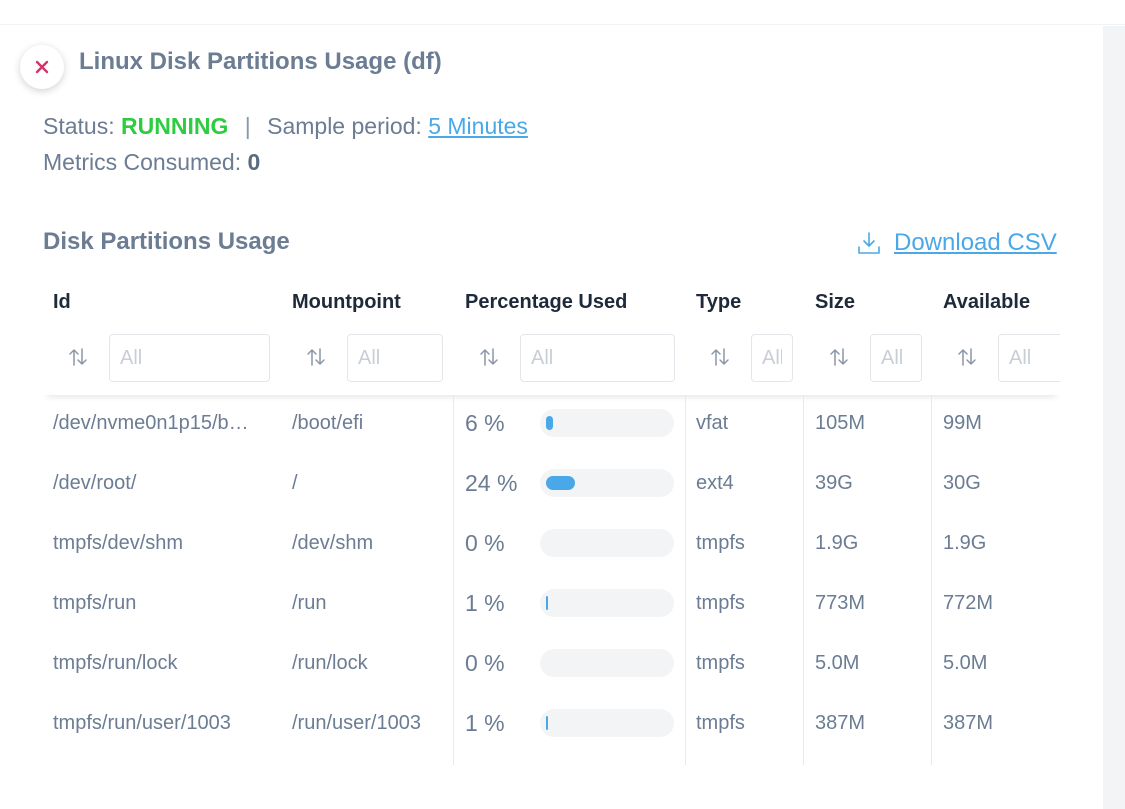 The width and height of the screenshot is (1125, 809). Describe the element at coordinates (395, 358) in the screenshot. I see `filter-input-mountpoint` at that location.